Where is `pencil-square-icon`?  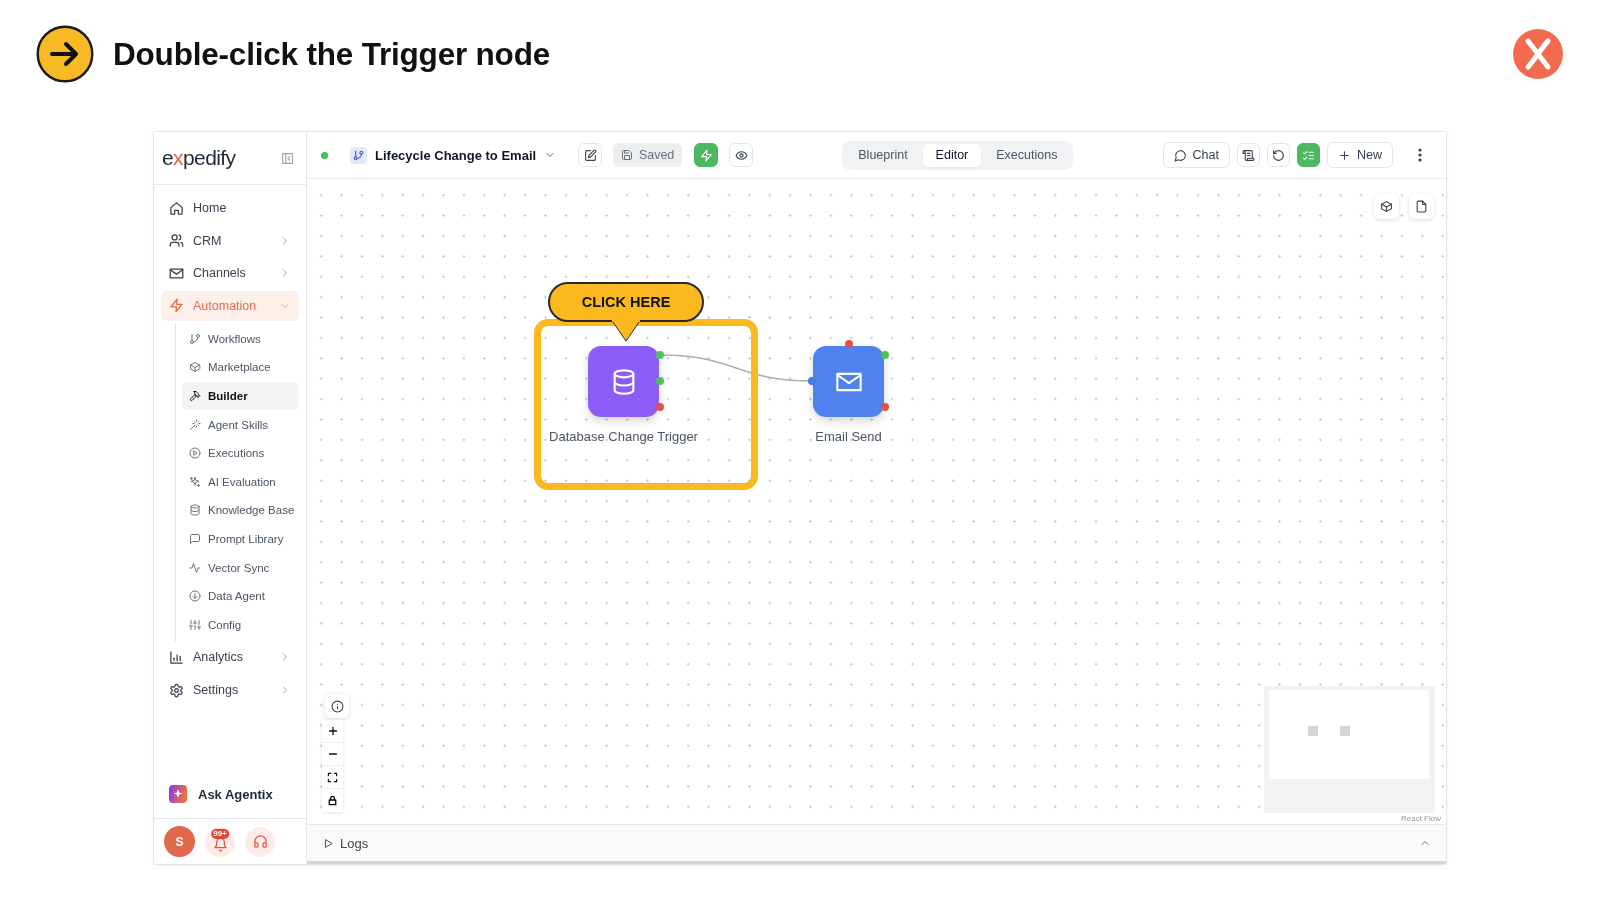 pencil-square-icon is located at coordinates (590, 155).